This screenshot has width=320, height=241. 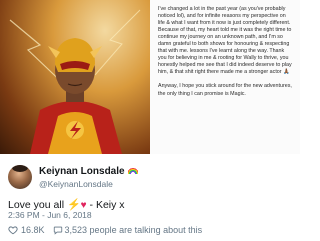 What do you see at coordinates (20, 177) in the screenshot?
I see `avatar` at bounding box center [20, 177].